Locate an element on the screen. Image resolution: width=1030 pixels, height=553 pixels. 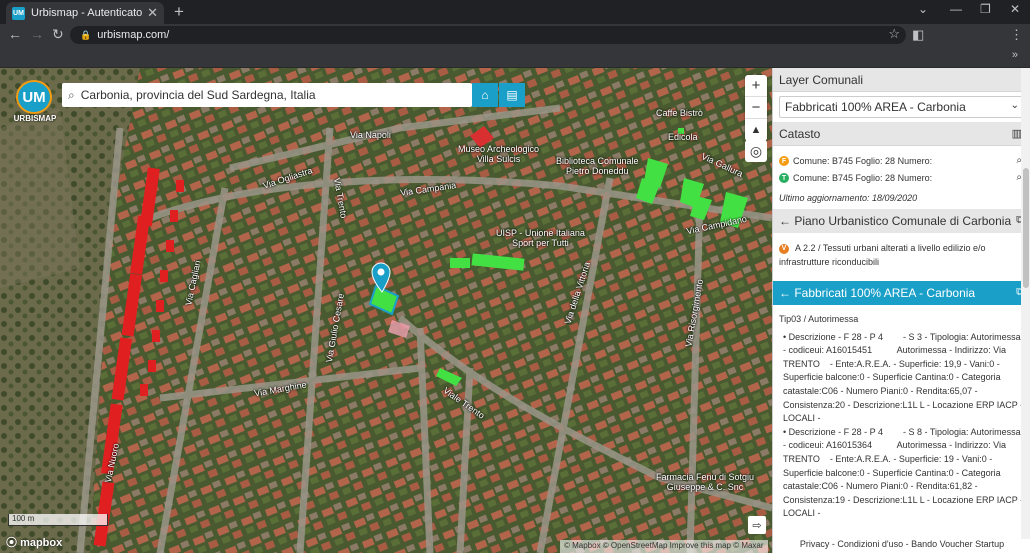
document-icon: ▤ is located at coordinates (512, 95).